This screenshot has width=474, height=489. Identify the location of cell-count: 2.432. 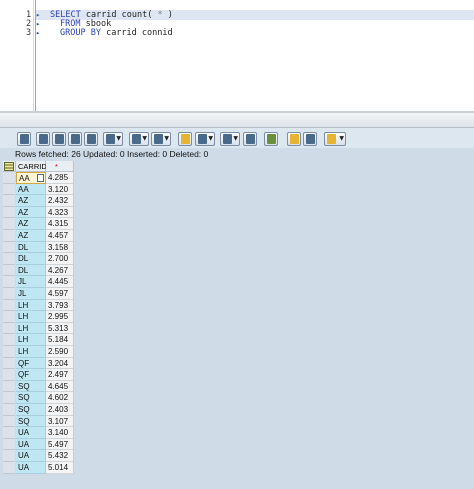
(60, 201).